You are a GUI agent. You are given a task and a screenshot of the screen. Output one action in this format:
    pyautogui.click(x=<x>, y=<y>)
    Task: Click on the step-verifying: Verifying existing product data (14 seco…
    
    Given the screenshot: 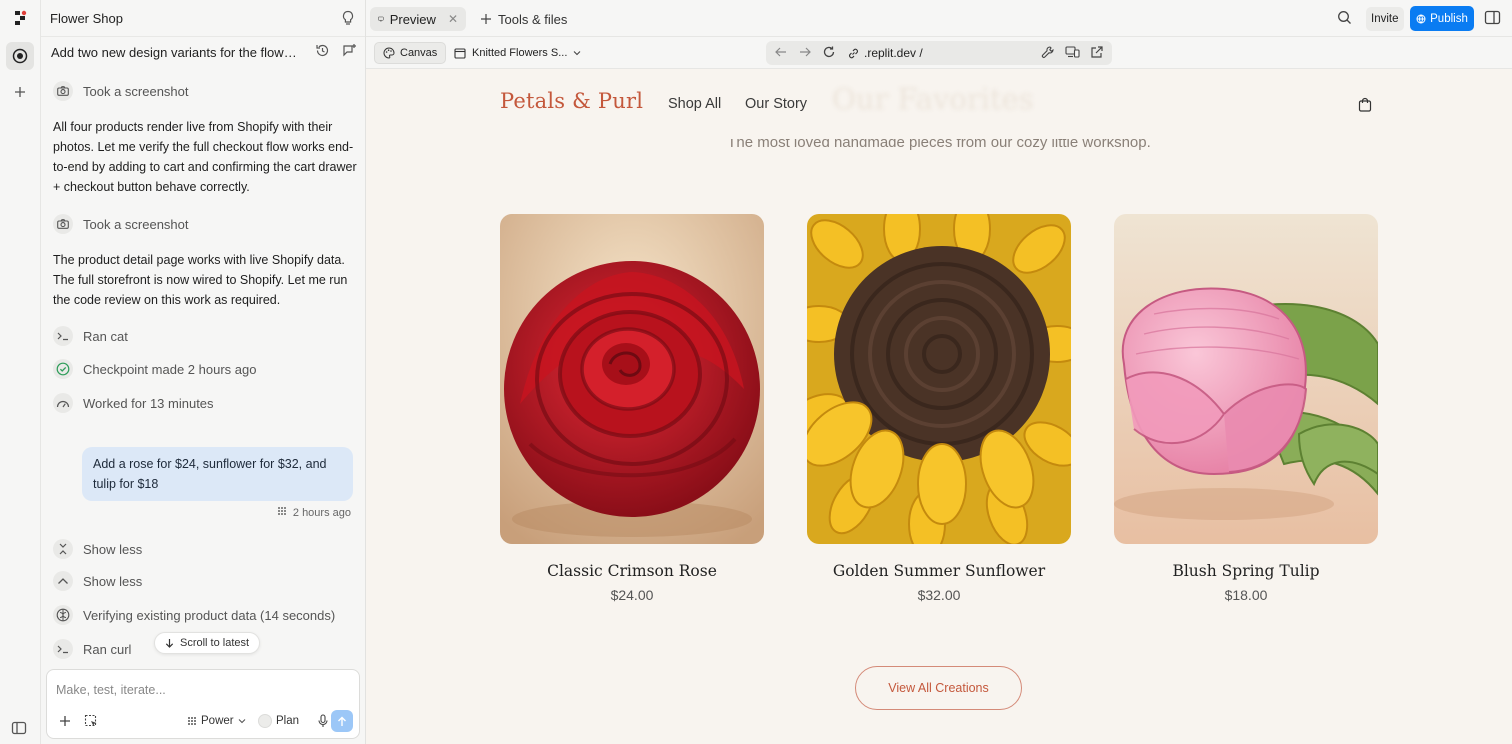 What is the action you would take?
    pyautogui.click(x=194, y=615)
    